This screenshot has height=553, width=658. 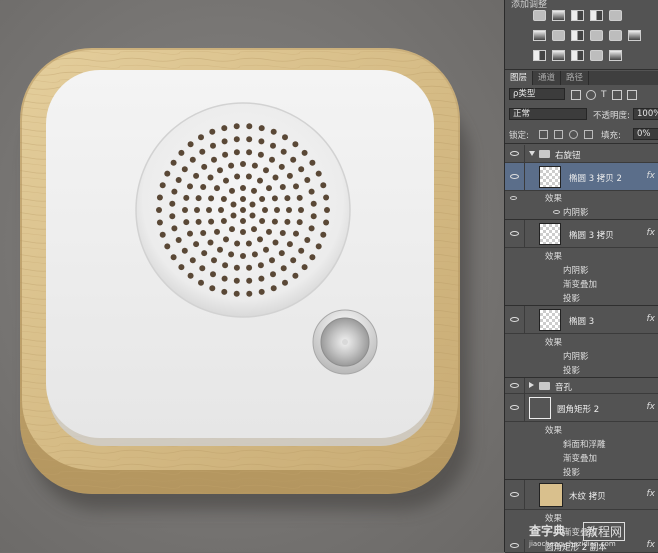 I want to click on brightness-icon, so click(x=539, y=15).